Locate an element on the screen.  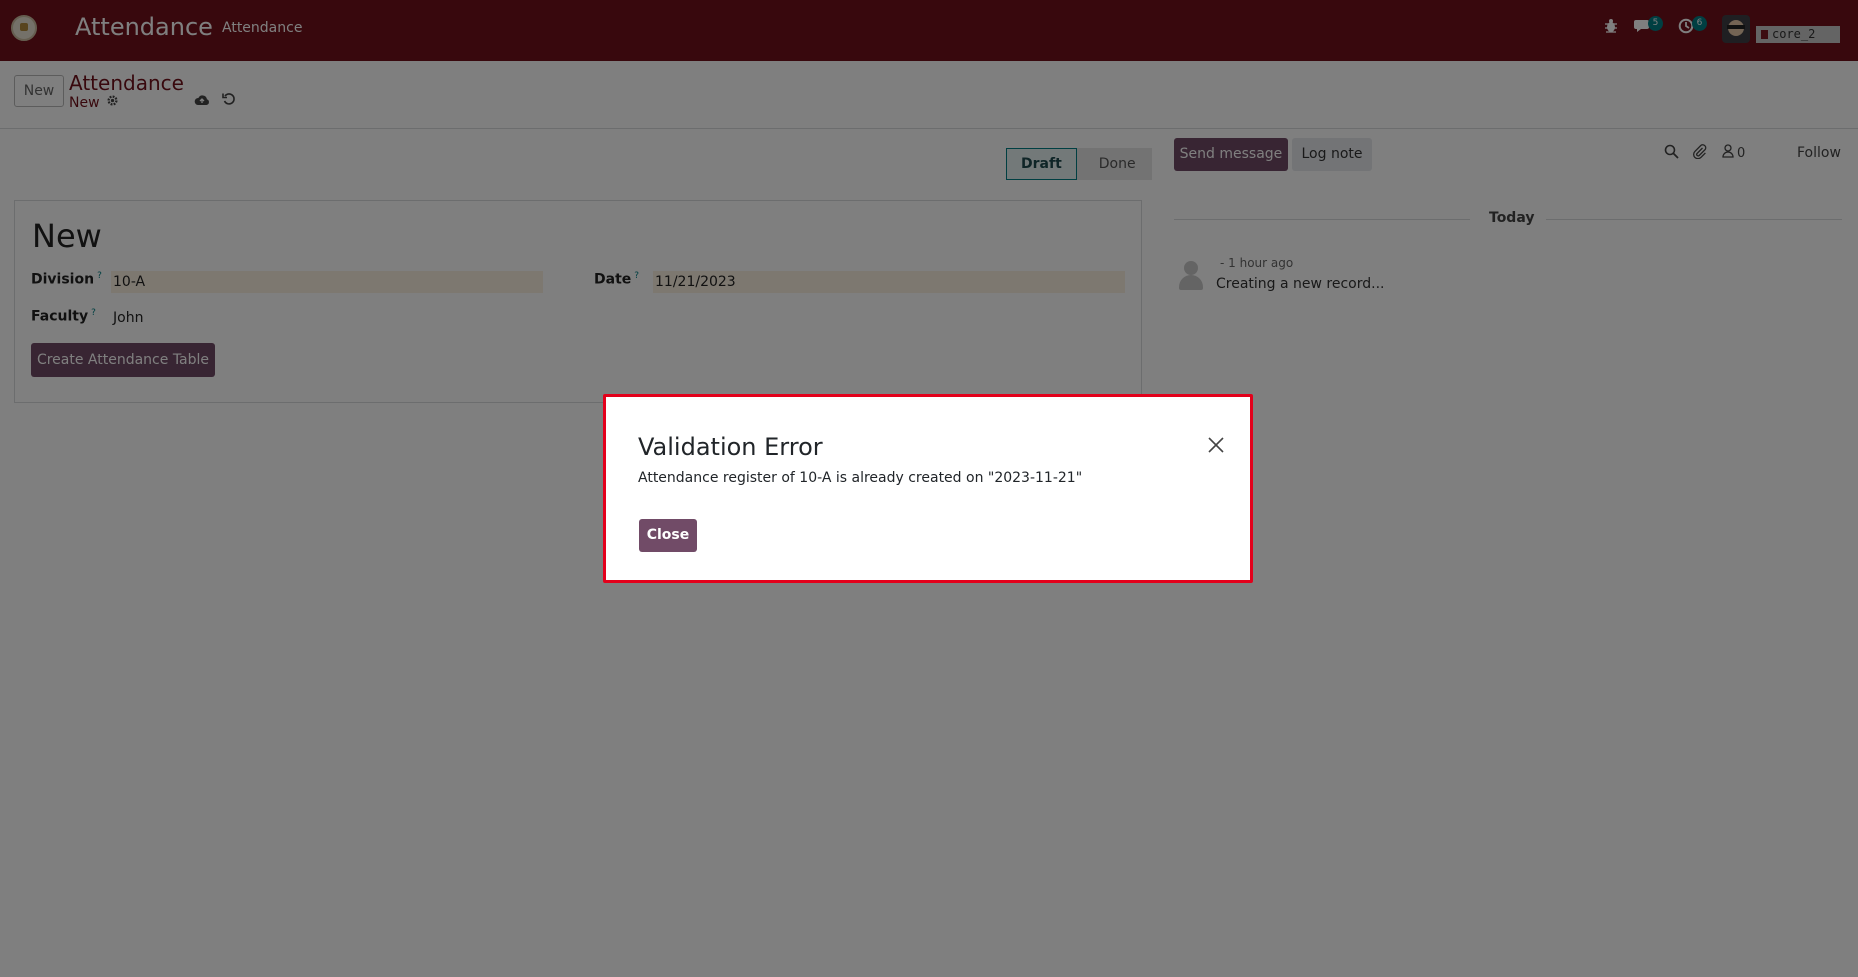
dialog-title: Validation Error is located at coordinates (730, 447).